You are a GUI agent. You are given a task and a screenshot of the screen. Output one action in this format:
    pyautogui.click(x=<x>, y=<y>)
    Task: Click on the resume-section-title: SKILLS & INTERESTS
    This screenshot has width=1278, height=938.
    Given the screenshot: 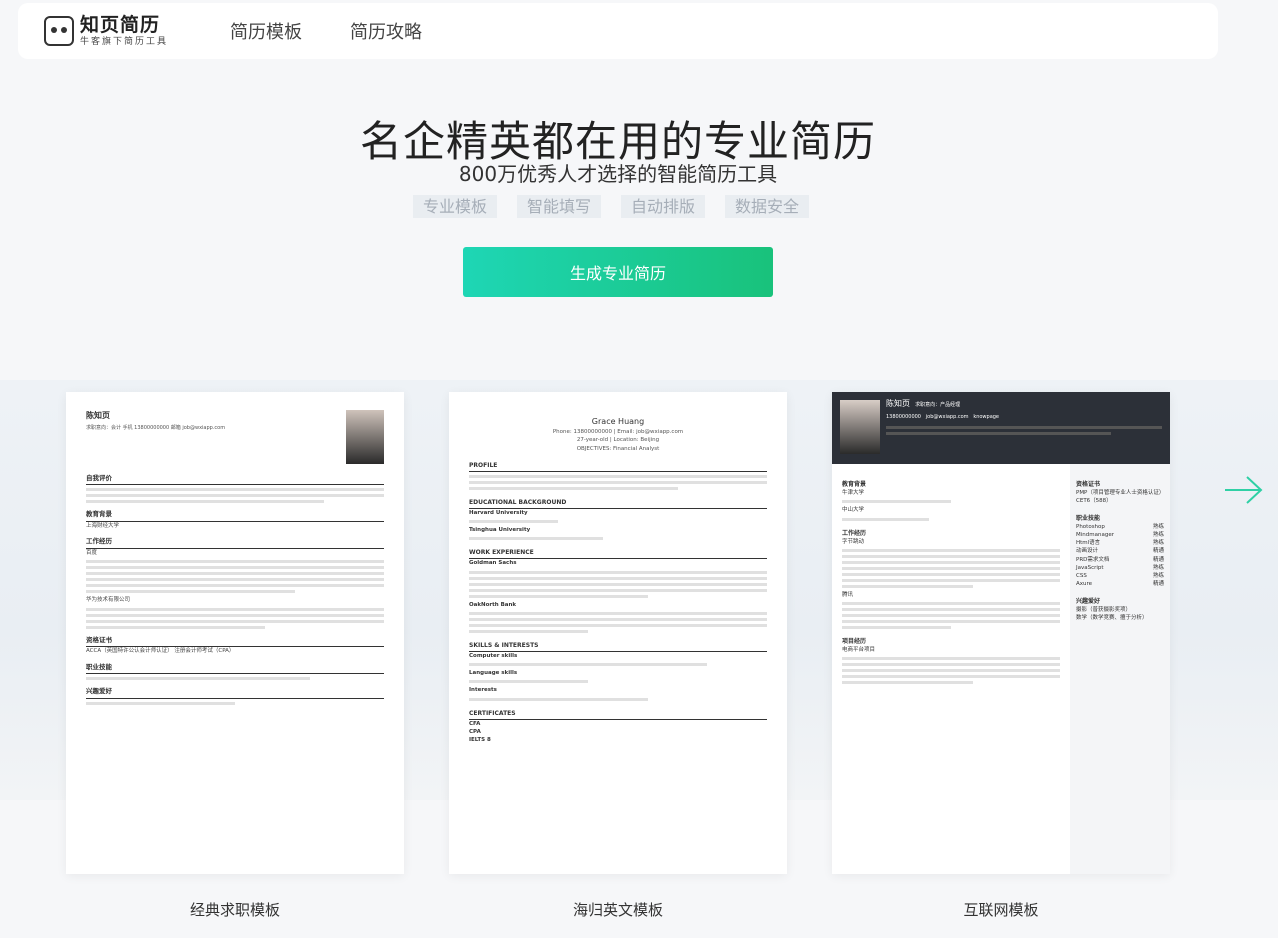 What is the action you would take?
    pyautogui.click(x=618, y=646)
    